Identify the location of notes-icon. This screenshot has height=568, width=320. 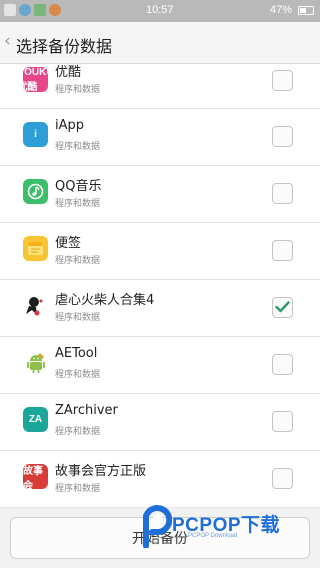
(35, 248).